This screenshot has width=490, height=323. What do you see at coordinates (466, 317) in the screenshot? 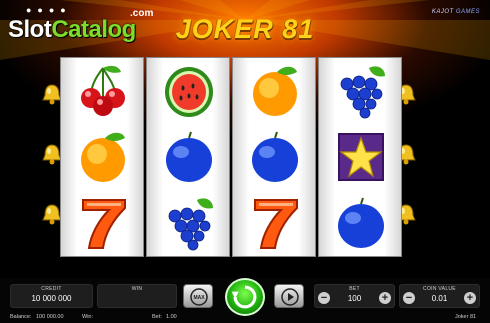
I see `game-name-label: Joker 81` at bounding box center [466, 317].